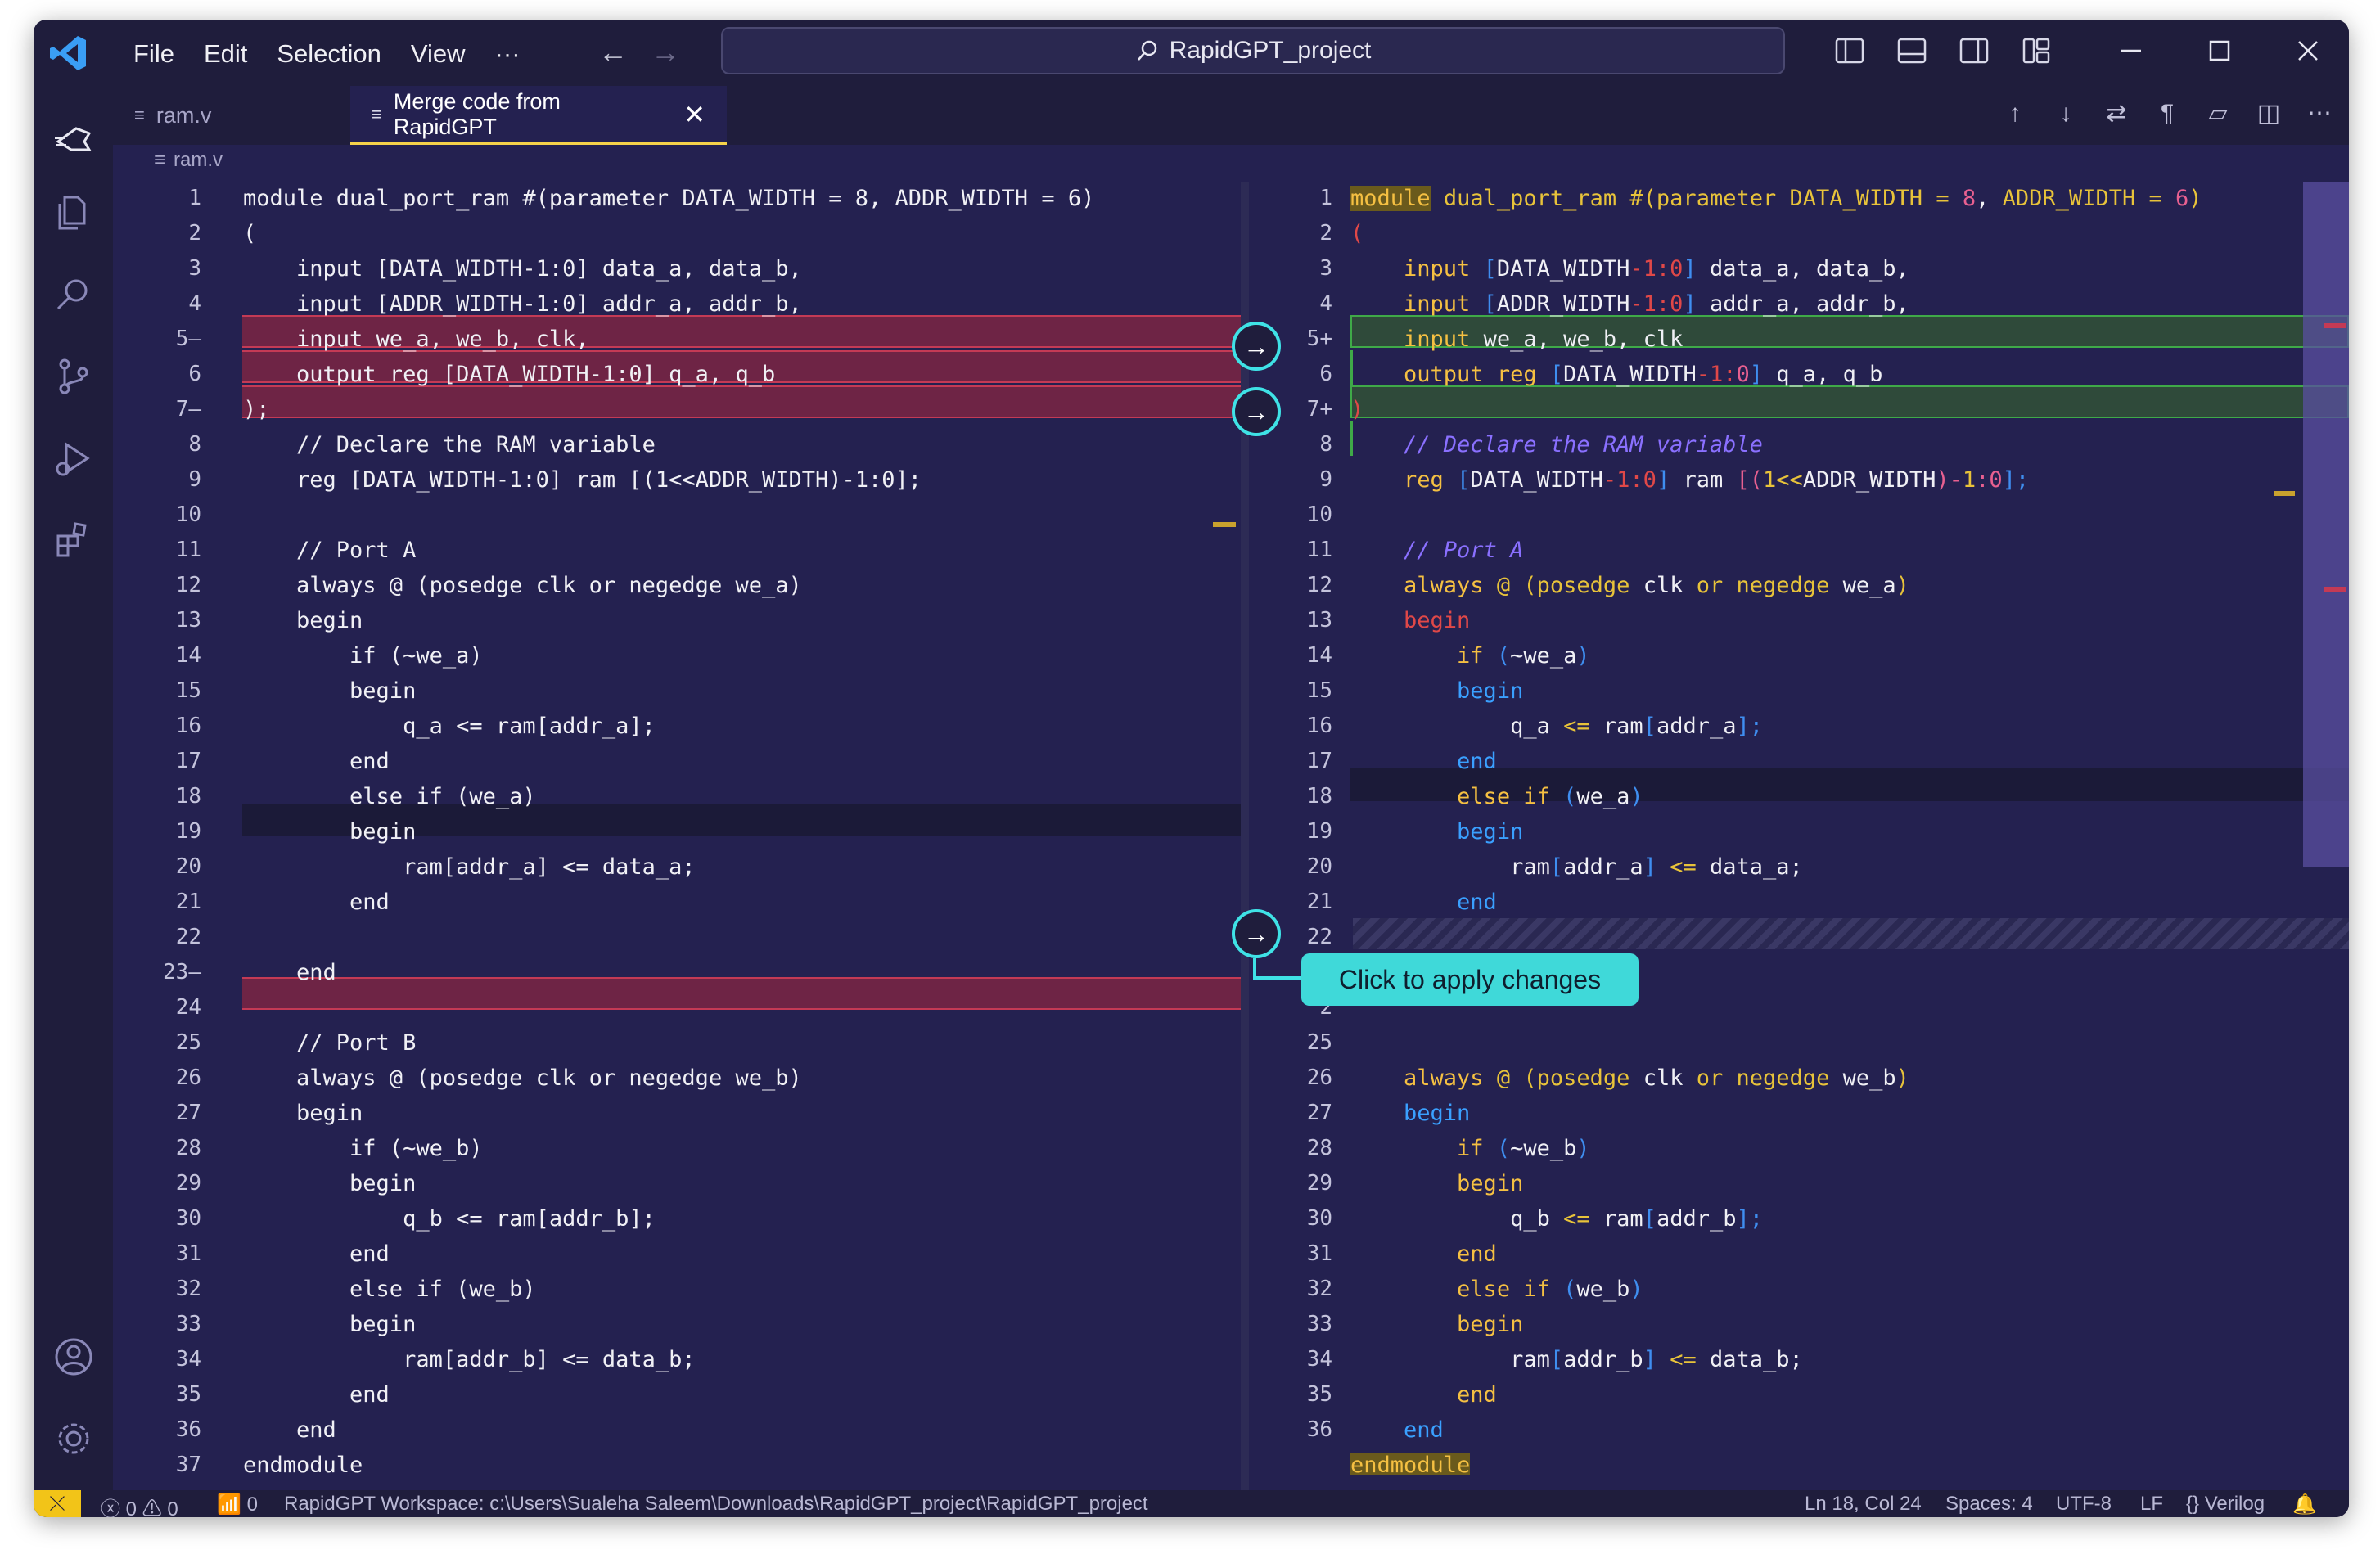  I want to click on settings-gear-icon, so click(74, 1439).